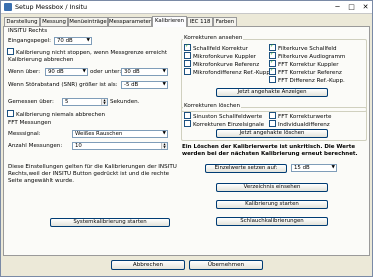 The image size is (373, 277). What do you see at coordinates (200, 21) in the screenshot?
I see `tab-iec118: IEC 118` at bounding box center [200, 21].